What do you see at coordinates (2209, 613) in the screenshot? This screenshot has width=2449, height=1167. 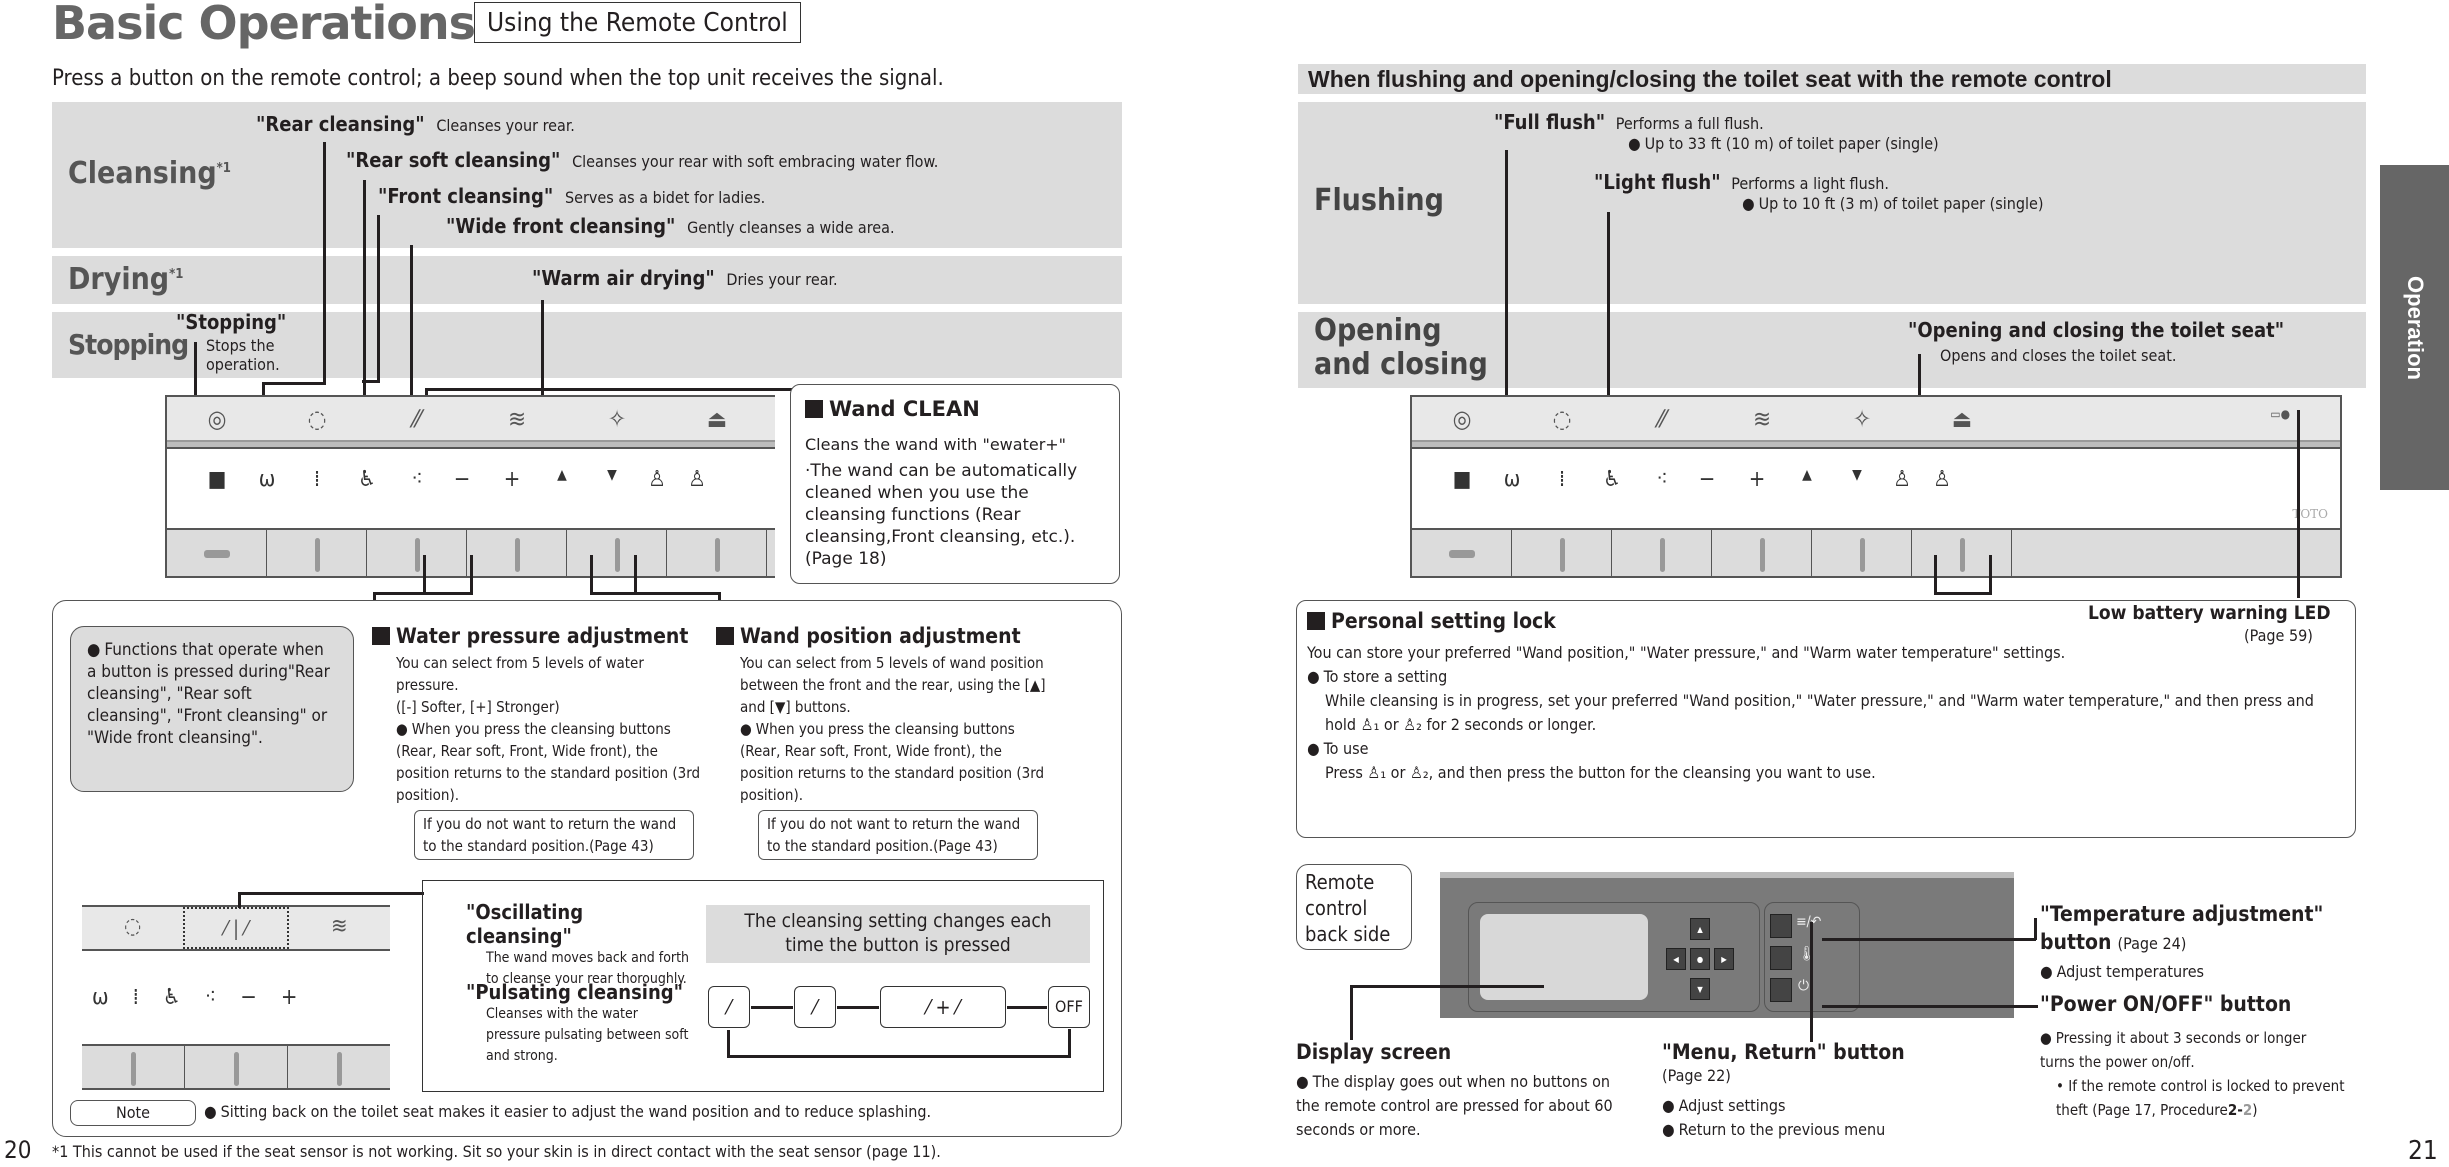 I see `low-battery-title: Low battery warning LED` at bounding box center [2209, 613].